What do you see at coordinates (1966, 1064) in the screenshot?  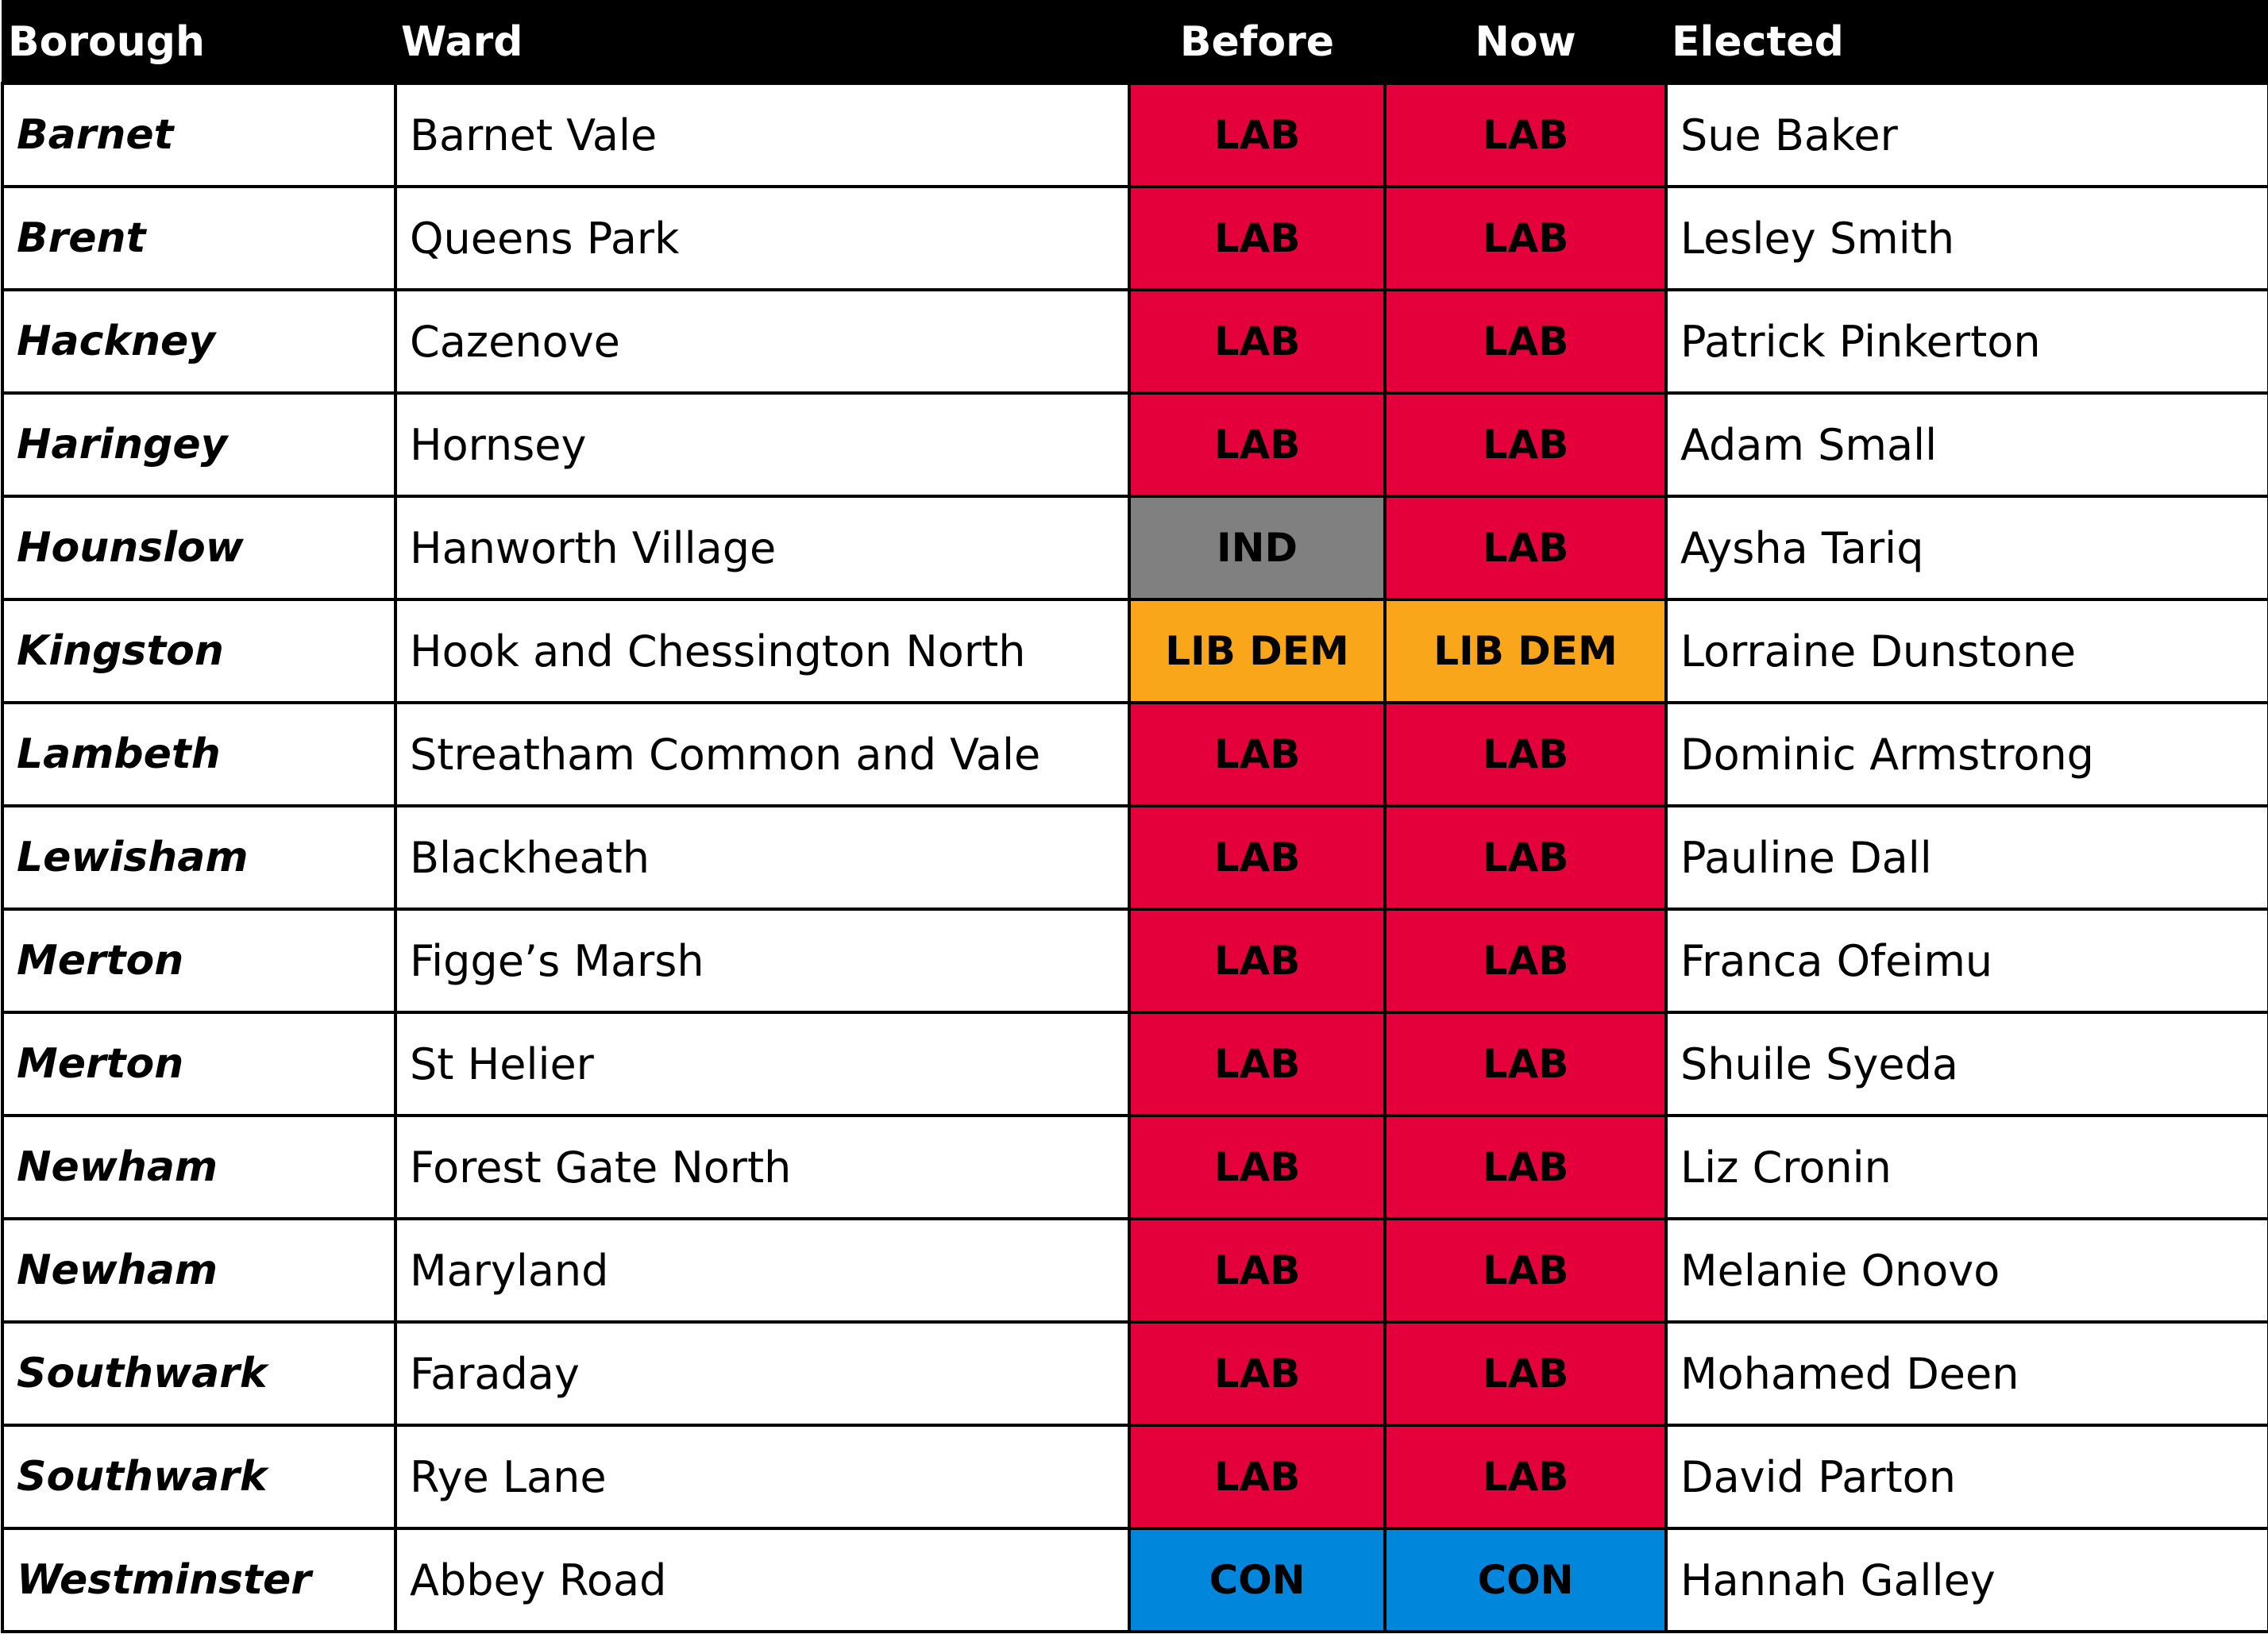 I see `elected-cell: Shuile Syeda` at bounding box center [1966, 1064].